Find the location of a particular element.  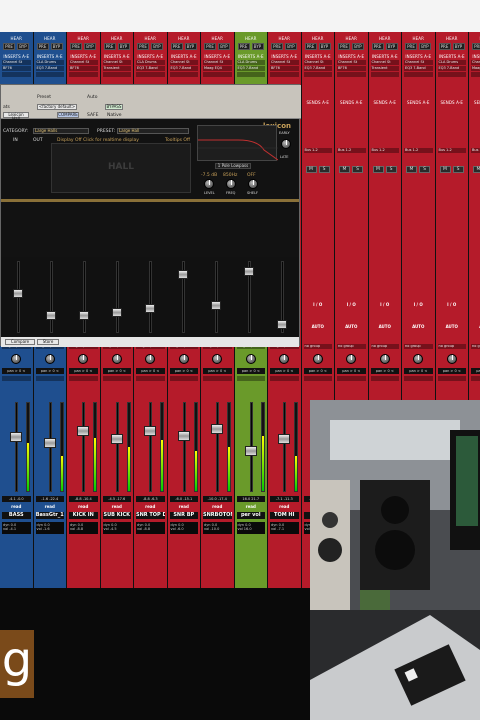

eq-freq-knob is located at coordinates (231, 184).